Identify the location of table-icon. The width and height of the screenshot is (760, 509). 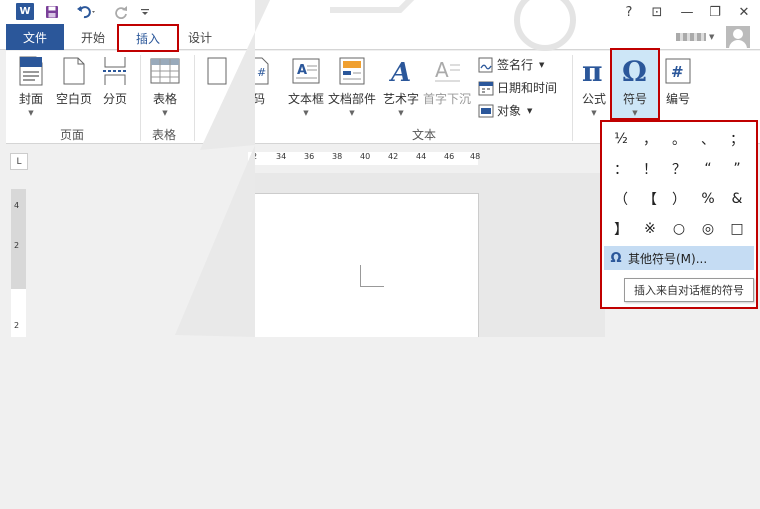
(165, 71).